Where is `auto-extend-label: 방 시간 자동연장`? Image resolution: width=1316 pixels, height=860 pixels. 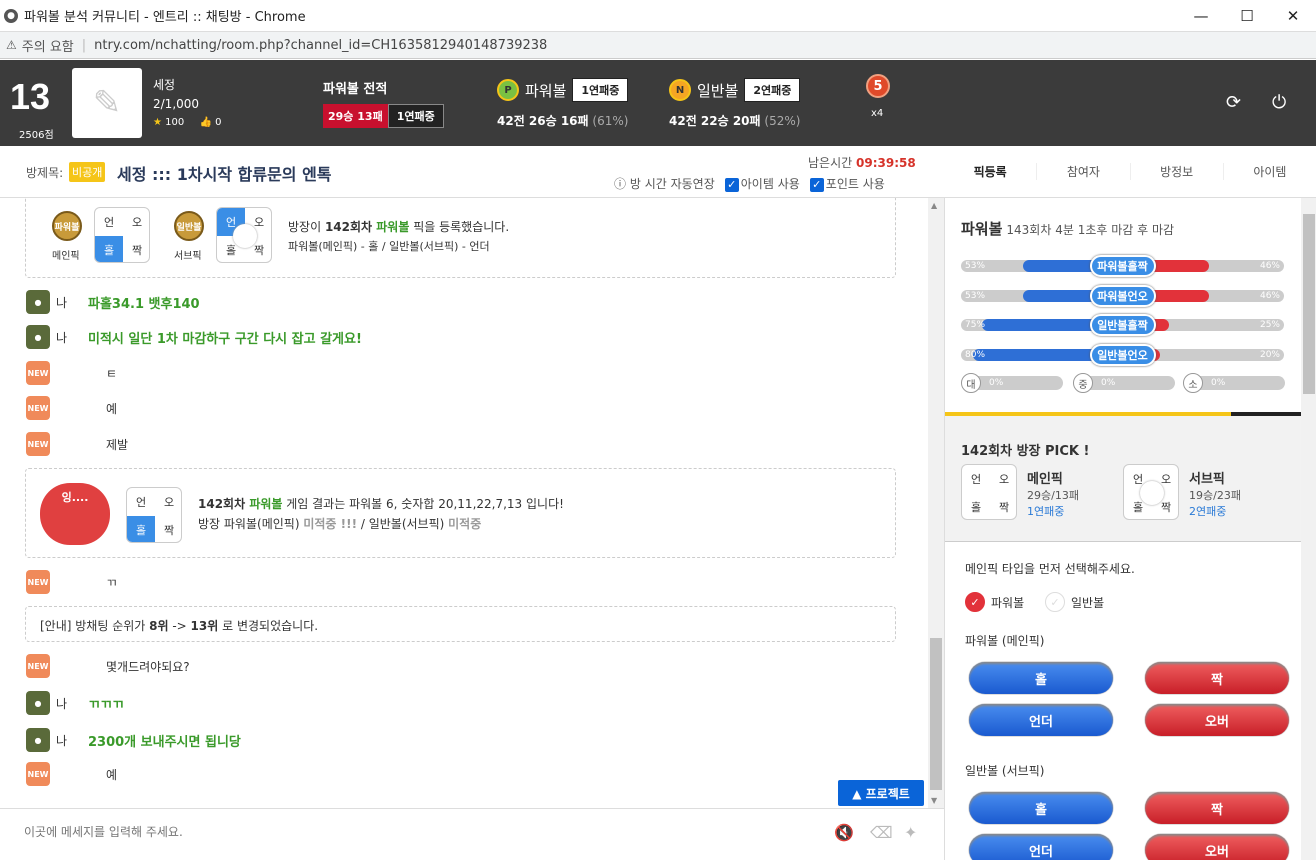 auto-extend-label: 방 시간 자동연장 is located at coordinates (672, 184).